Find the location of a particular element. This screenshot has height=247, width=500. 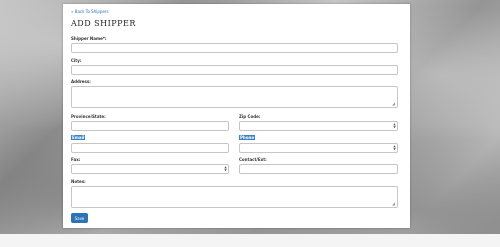

notes-textarea: ◢ is located at coordinates (234, 197).